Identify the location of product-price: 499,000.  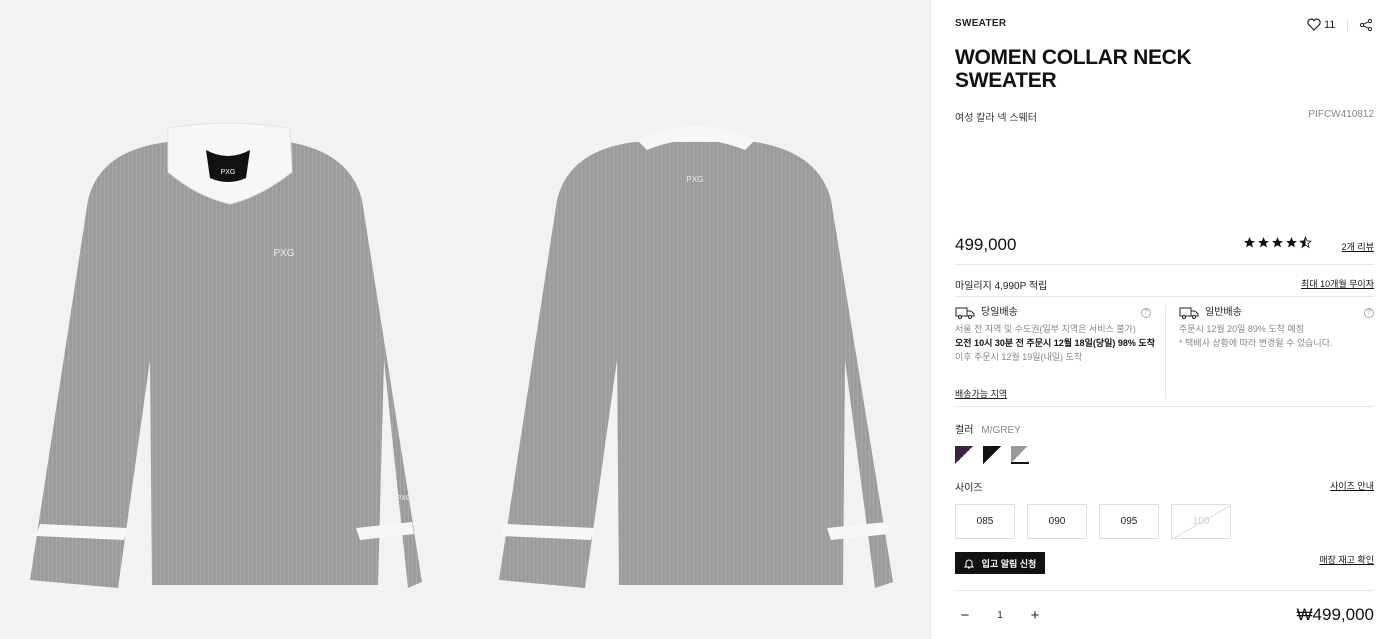
(986, 244).